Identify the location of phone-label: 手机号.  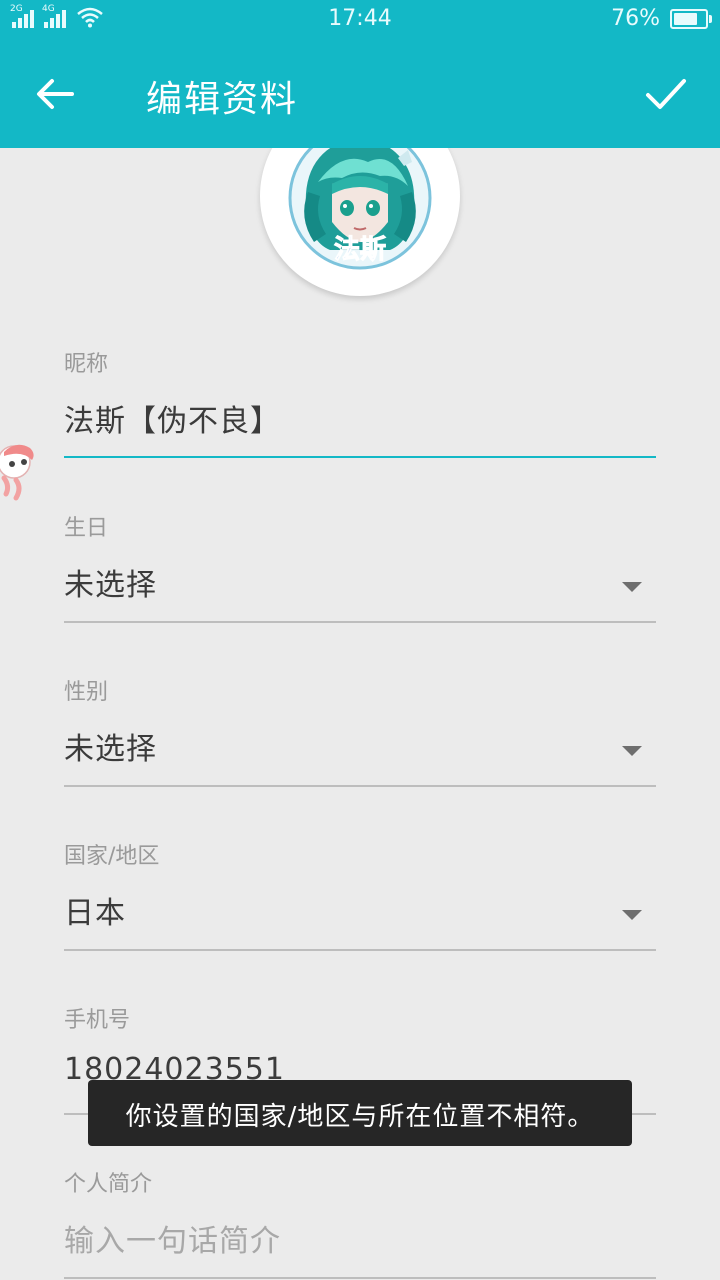
(97, 1020).